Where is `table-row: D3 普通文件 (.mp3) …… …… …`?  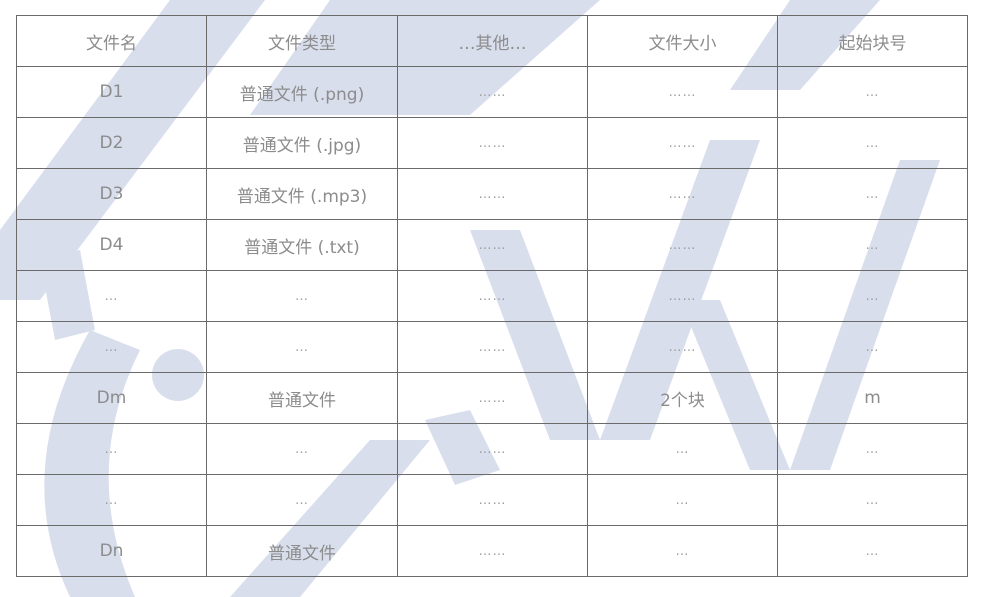 table-row: D3 普通文件 (.mp3) …… …… … is located at coordinates (492, 194).